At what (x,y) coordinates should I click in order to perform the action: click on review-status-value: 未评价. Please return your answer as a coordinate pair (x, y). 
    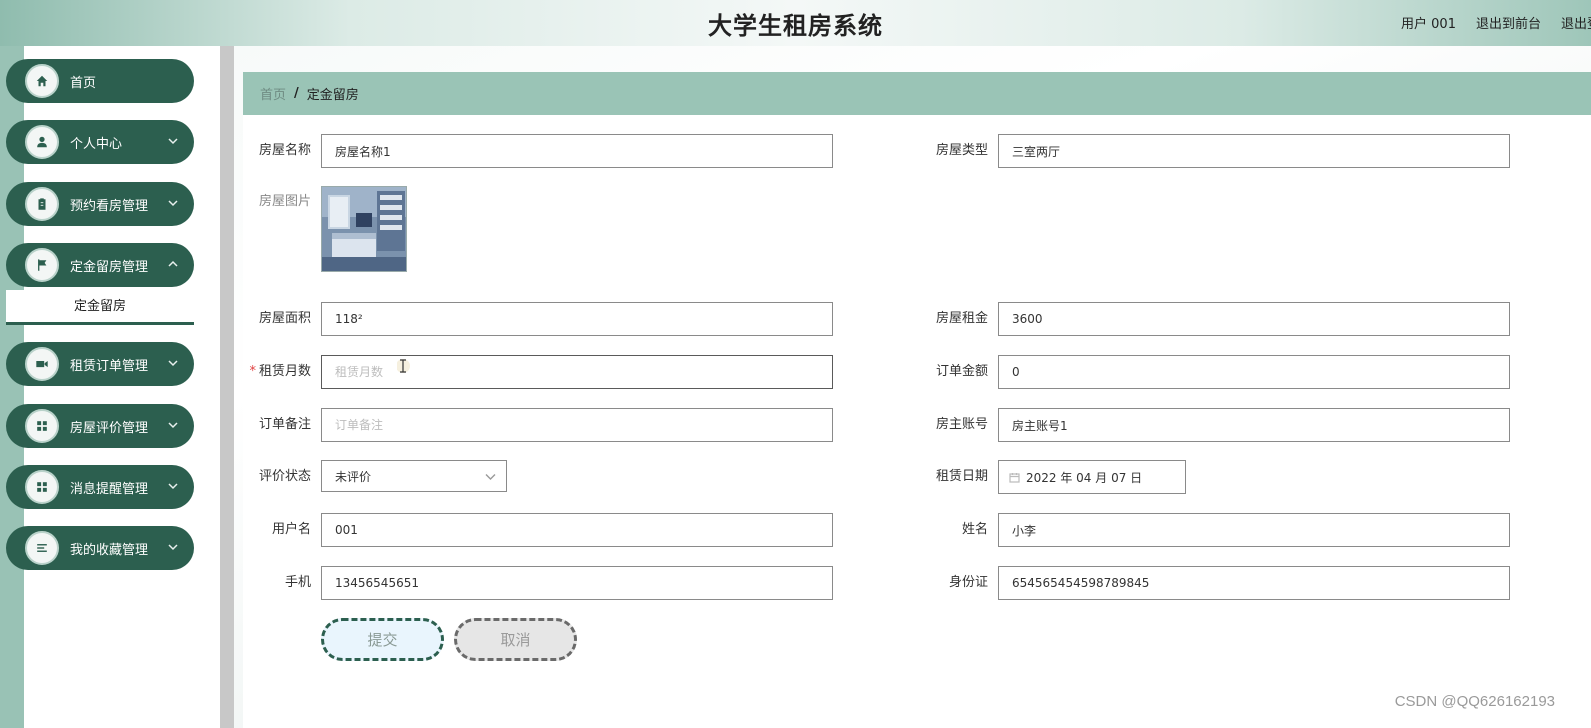
    Looking at the image, I should click on (353, 476).